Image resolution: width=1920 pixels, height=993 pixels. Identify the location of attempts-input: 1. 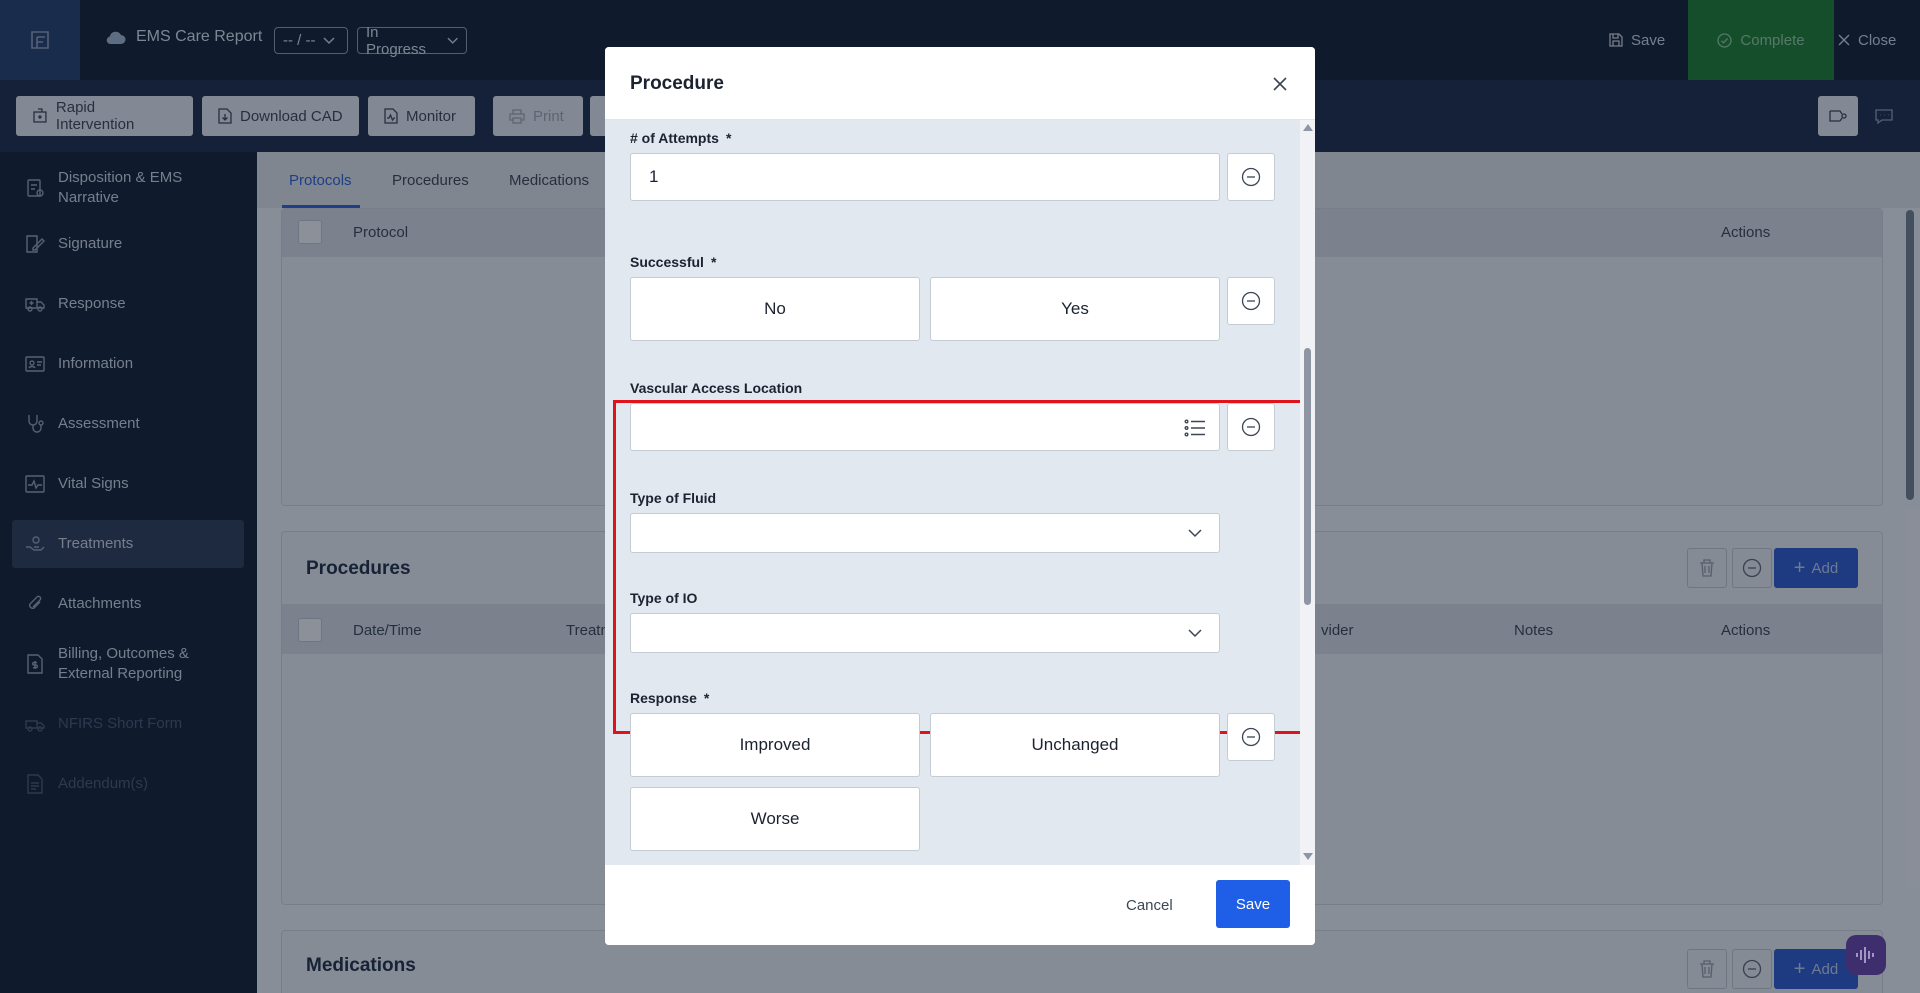
(925, 177).